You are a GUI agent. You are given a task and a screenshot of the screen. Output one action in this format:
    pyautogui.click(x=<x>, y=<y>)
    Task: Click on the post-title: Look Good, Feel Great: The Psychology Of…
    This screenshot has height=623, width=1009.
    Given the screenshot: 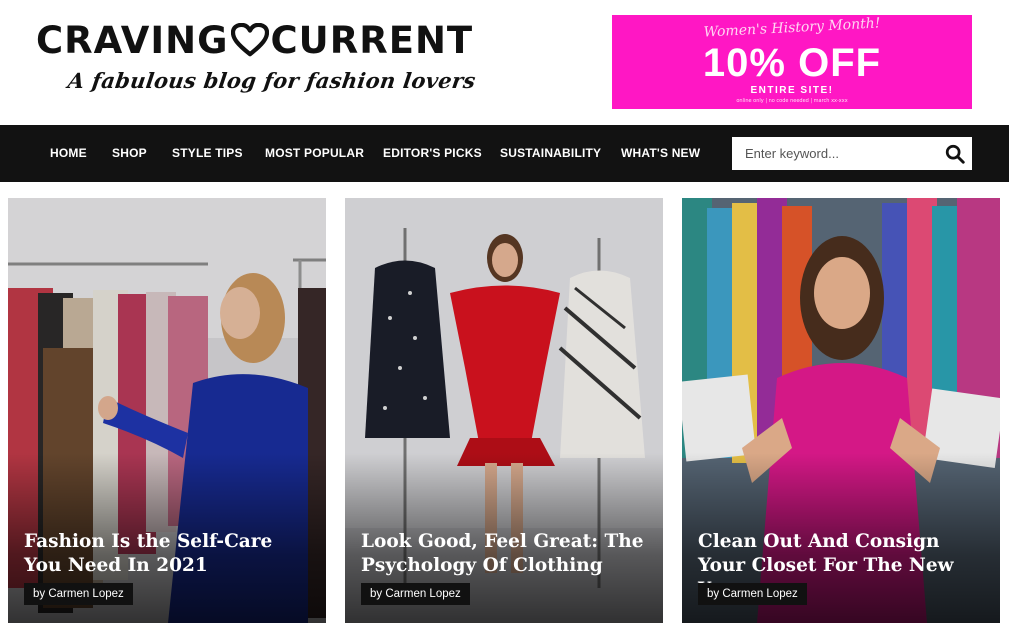 What is the action you would take?
    pyautogui.click(x=506, y=554)
    